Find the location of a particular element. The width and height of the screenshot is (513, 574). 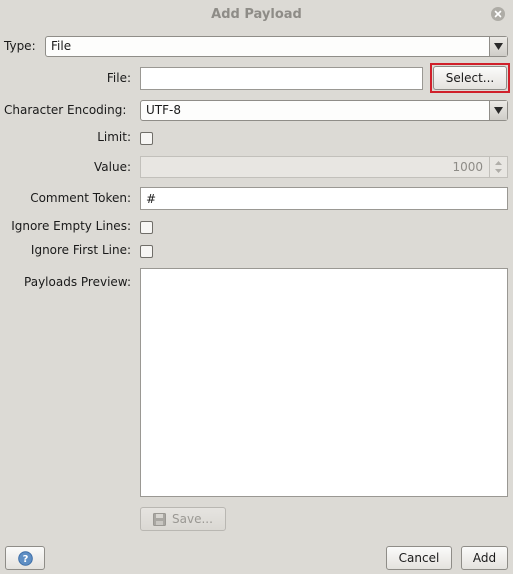

value-spinner-value: 1000 is located at coordinates (467, 167).